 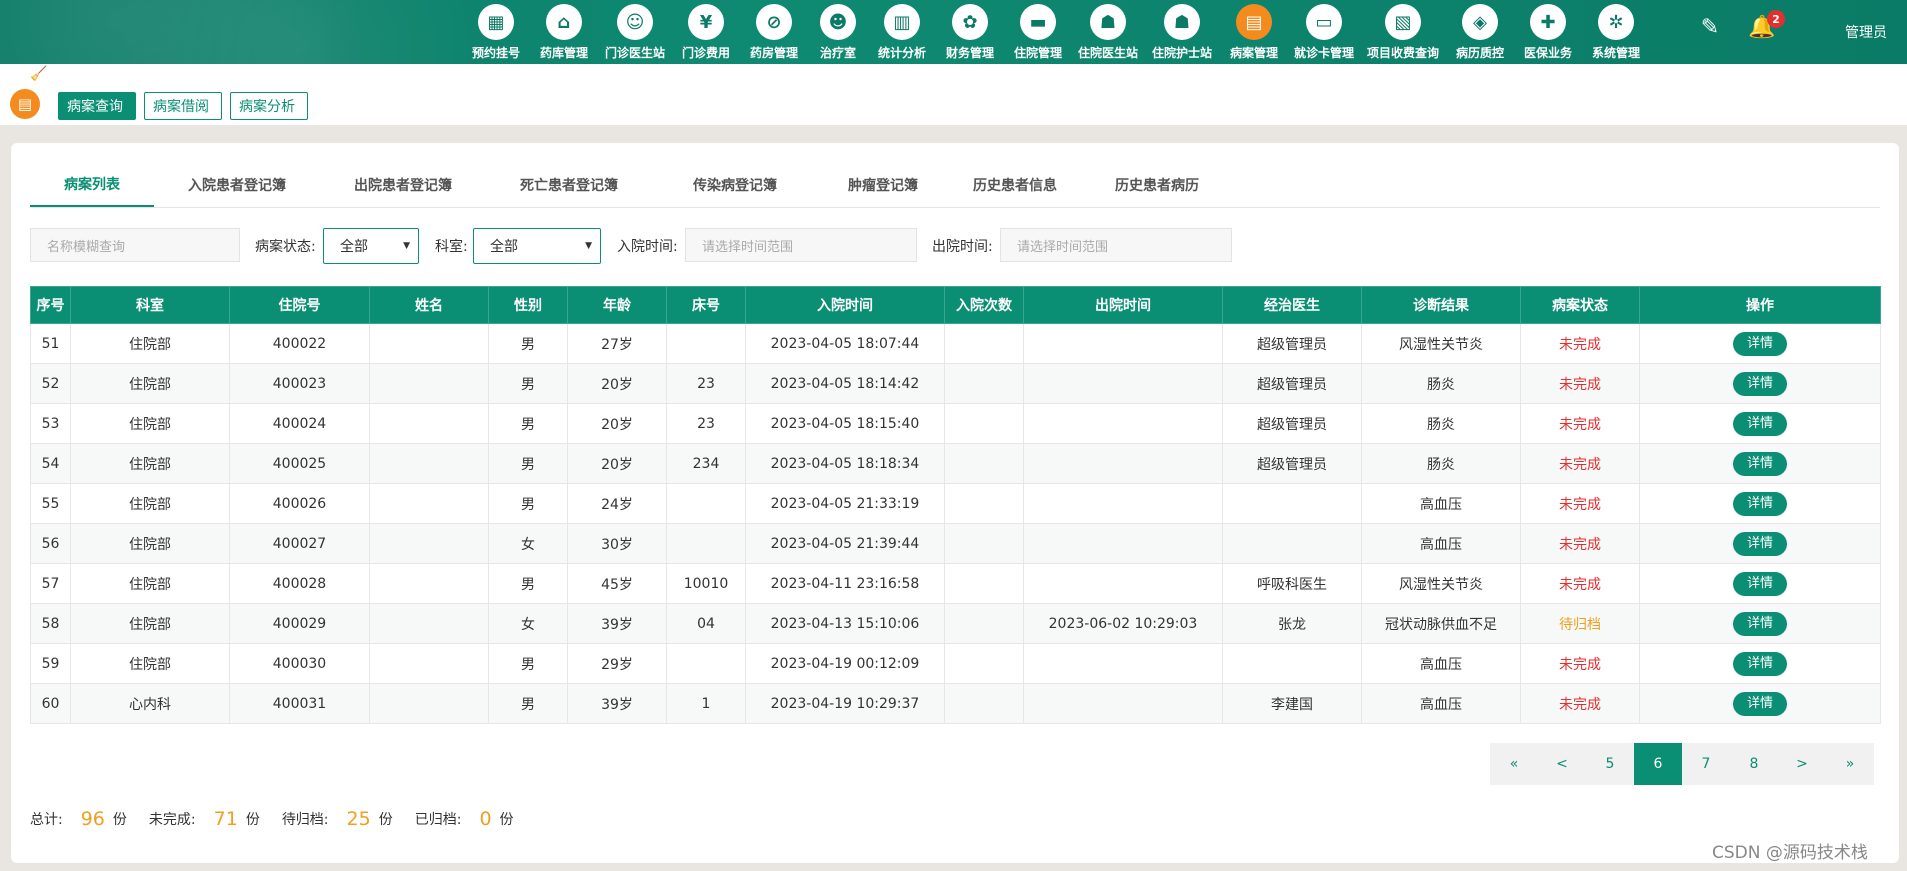 What do you see at coordinates (1706, 764) in the screenshot?
I see `page-button: 7` at bounding box center [1706, 764].